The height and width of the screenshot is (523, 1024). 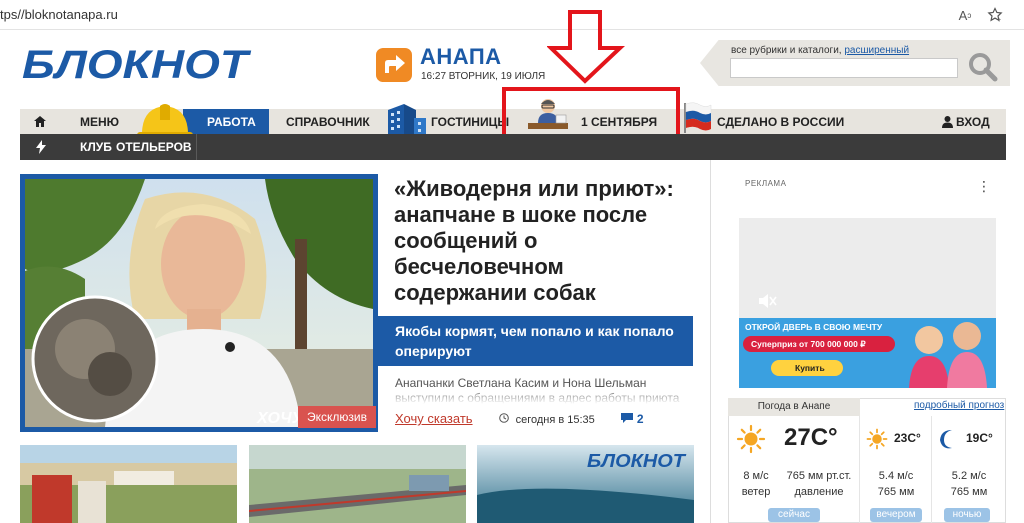 I want to click on search-input, so click(x=844, y=68).